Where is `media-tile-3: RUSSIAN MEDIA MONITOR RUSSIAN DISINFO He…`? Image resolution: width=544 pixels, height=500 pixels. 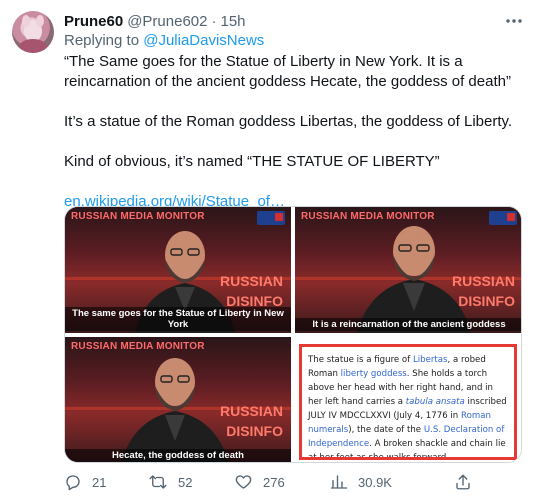
media-tile-3: RUSSIAN MEDIA MONITOR RUSSIAN DISINFO He… is located at coordinates (178, 399).